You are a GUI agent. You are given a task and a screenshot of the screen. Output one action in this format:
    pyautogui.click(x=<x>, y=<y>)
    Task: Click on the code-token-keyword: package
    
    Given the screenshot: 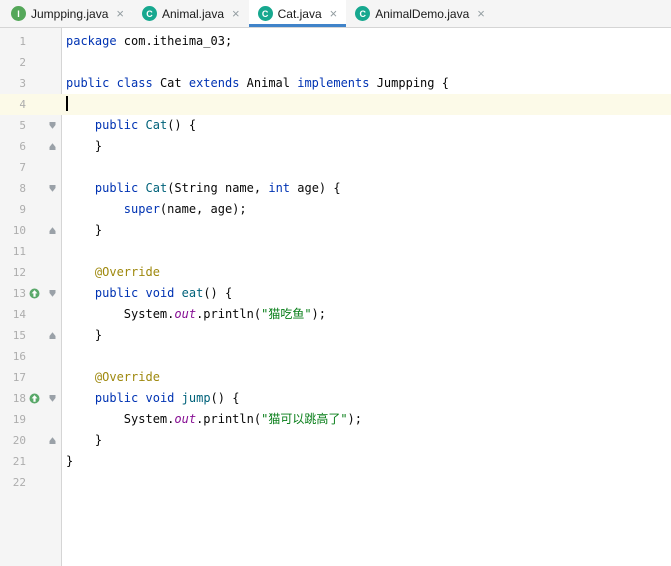 What is the action you would take?
    pyautogui.click(x=91, y=41)
    